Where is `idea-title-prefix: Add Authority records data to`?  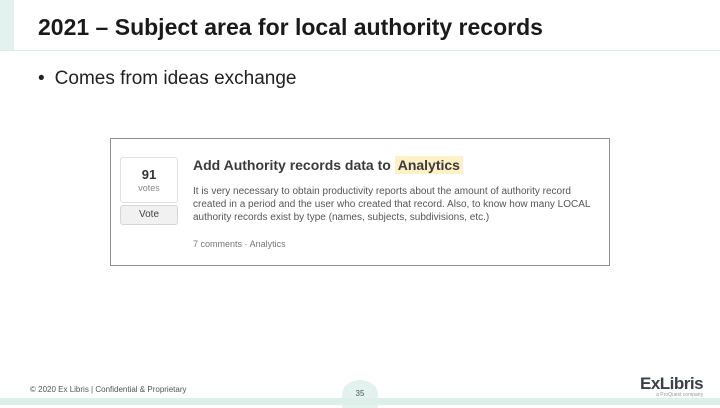 idea-title-prefix: Add Authority records data to is located at coordinates (292, 165).